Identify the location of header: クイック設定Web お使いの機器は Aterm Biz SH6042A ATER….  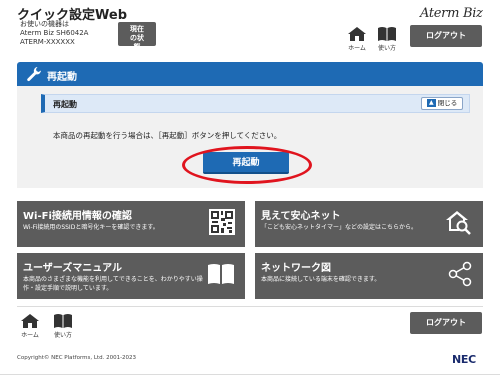
(250, 26).